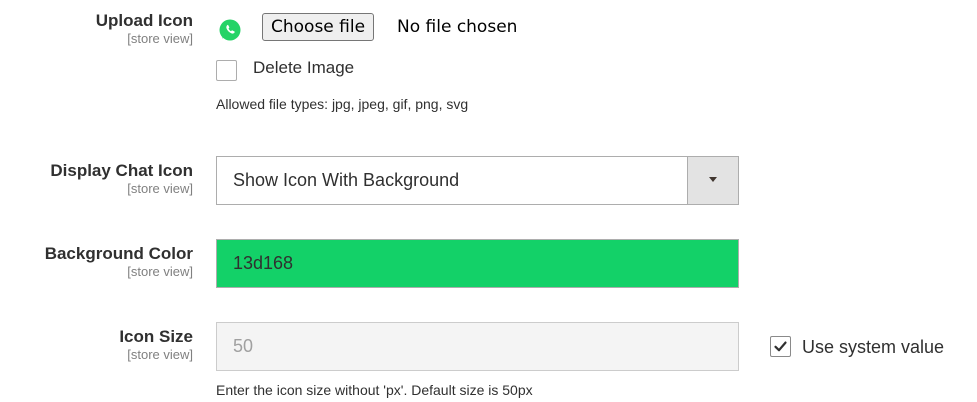 This screenshot has width=977, height=402. I want to click on use-system-value-checkbox, so click(780, 346).